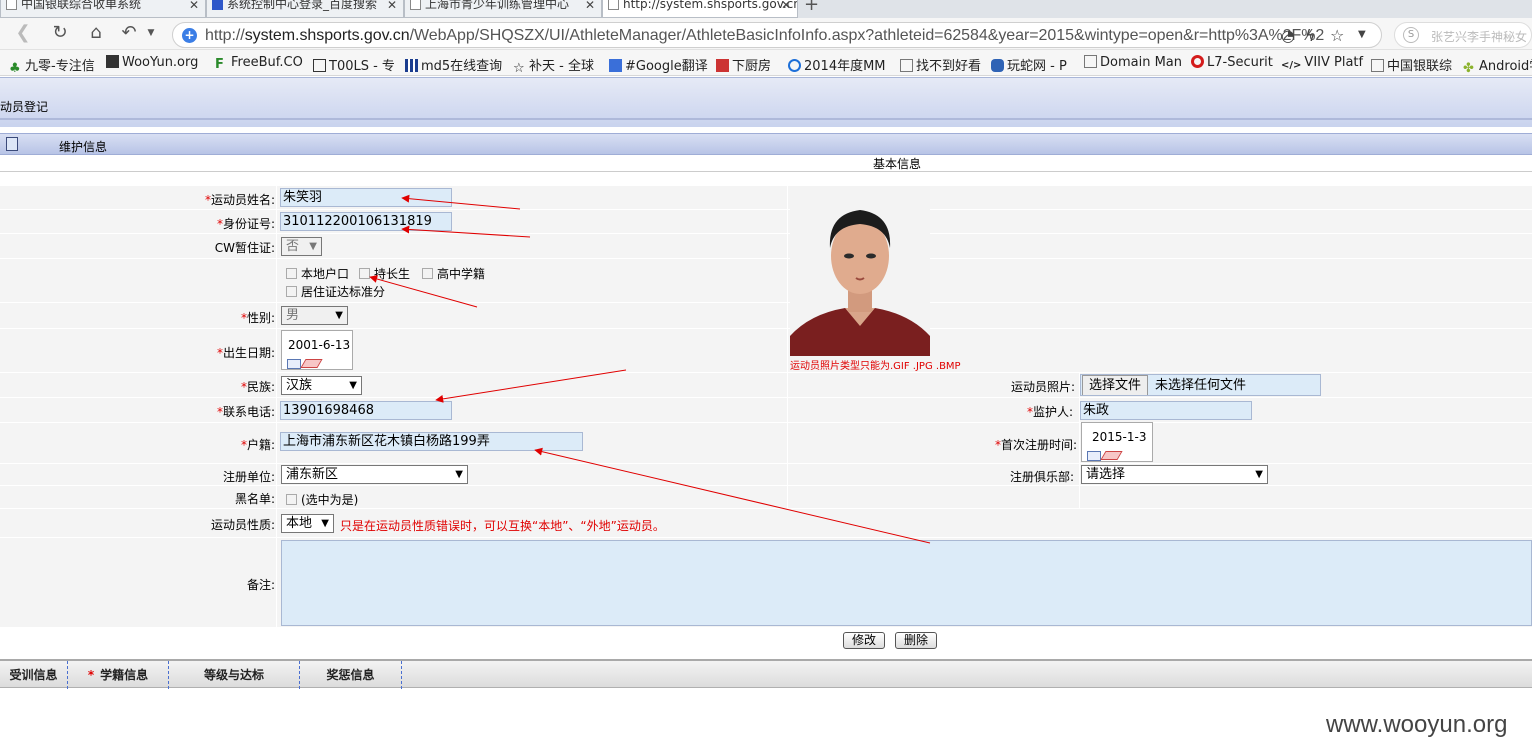 This screenshot has height=753, width=1532. I want to click on bookmark-label: #Google翻译, so click(666, 66).